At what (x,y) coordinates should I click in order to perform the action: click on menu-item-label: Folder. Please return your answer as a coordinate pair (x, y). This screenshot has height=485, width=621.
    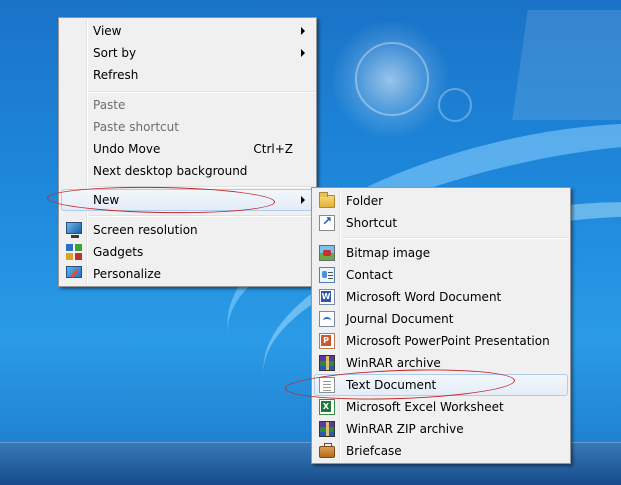
    Looking at the image, I should click on (365, 201).